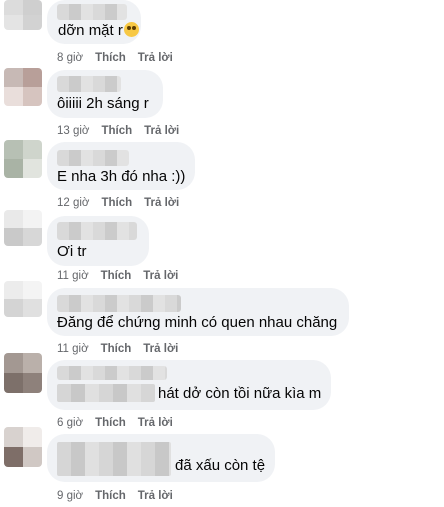  What do you see at coordinates (90, 30) in the screenshot?
I see `comment-text: dỡn mặt r` at bounding box center [90, 30].